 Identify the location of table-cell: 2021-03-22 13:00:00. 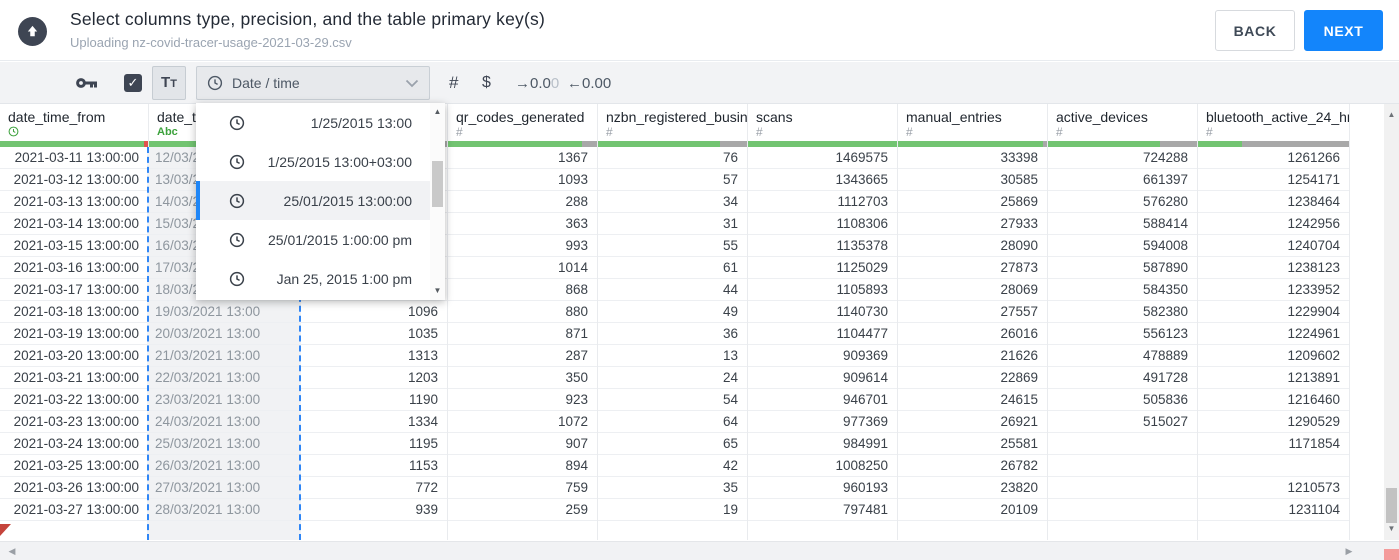
(74, 400).